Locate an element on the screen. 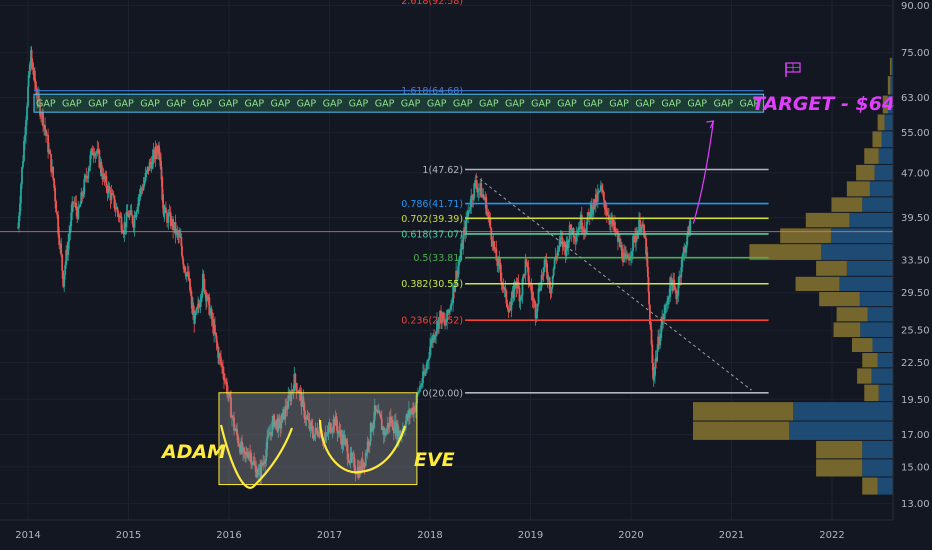 This screenshot has height=550, width=932. price-tick-label: 47.00 is located at coordinates (915, 173).